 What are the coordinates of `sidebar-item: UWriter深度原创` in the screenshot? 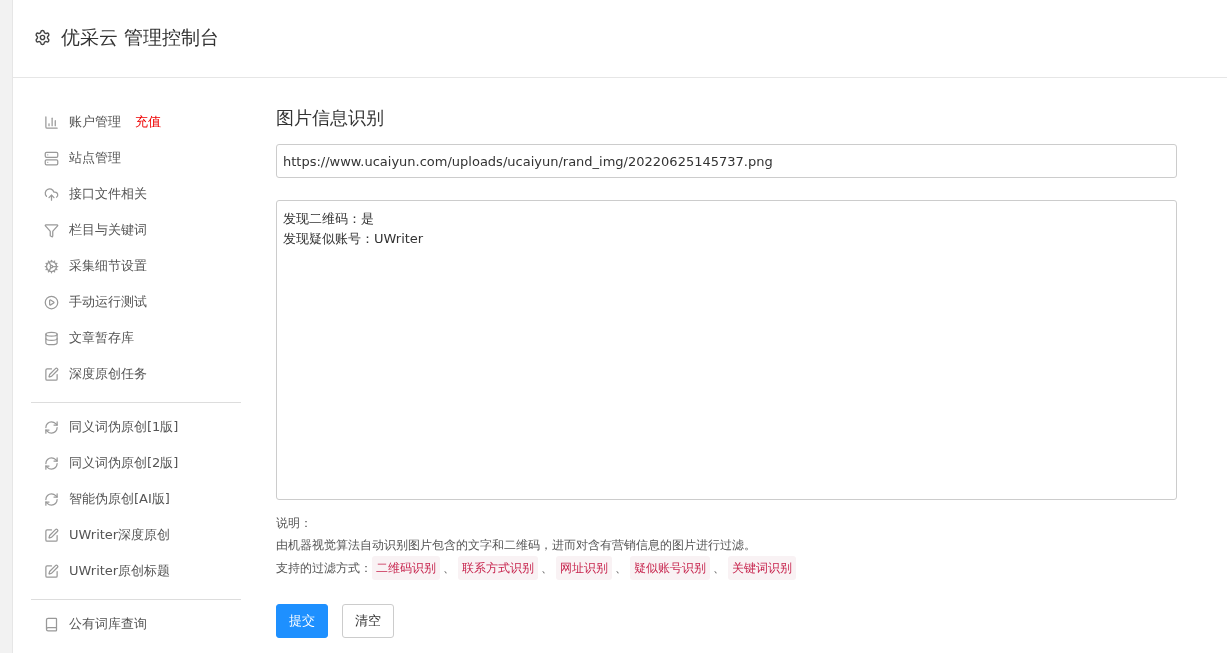 It's located at (136, 535).